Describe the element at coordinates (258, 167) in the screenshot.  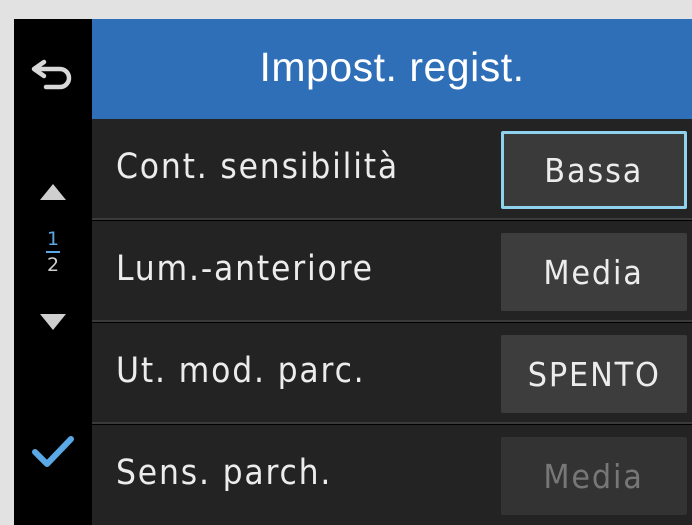
I see `setting-label: Cont. sensibilità` at that location.